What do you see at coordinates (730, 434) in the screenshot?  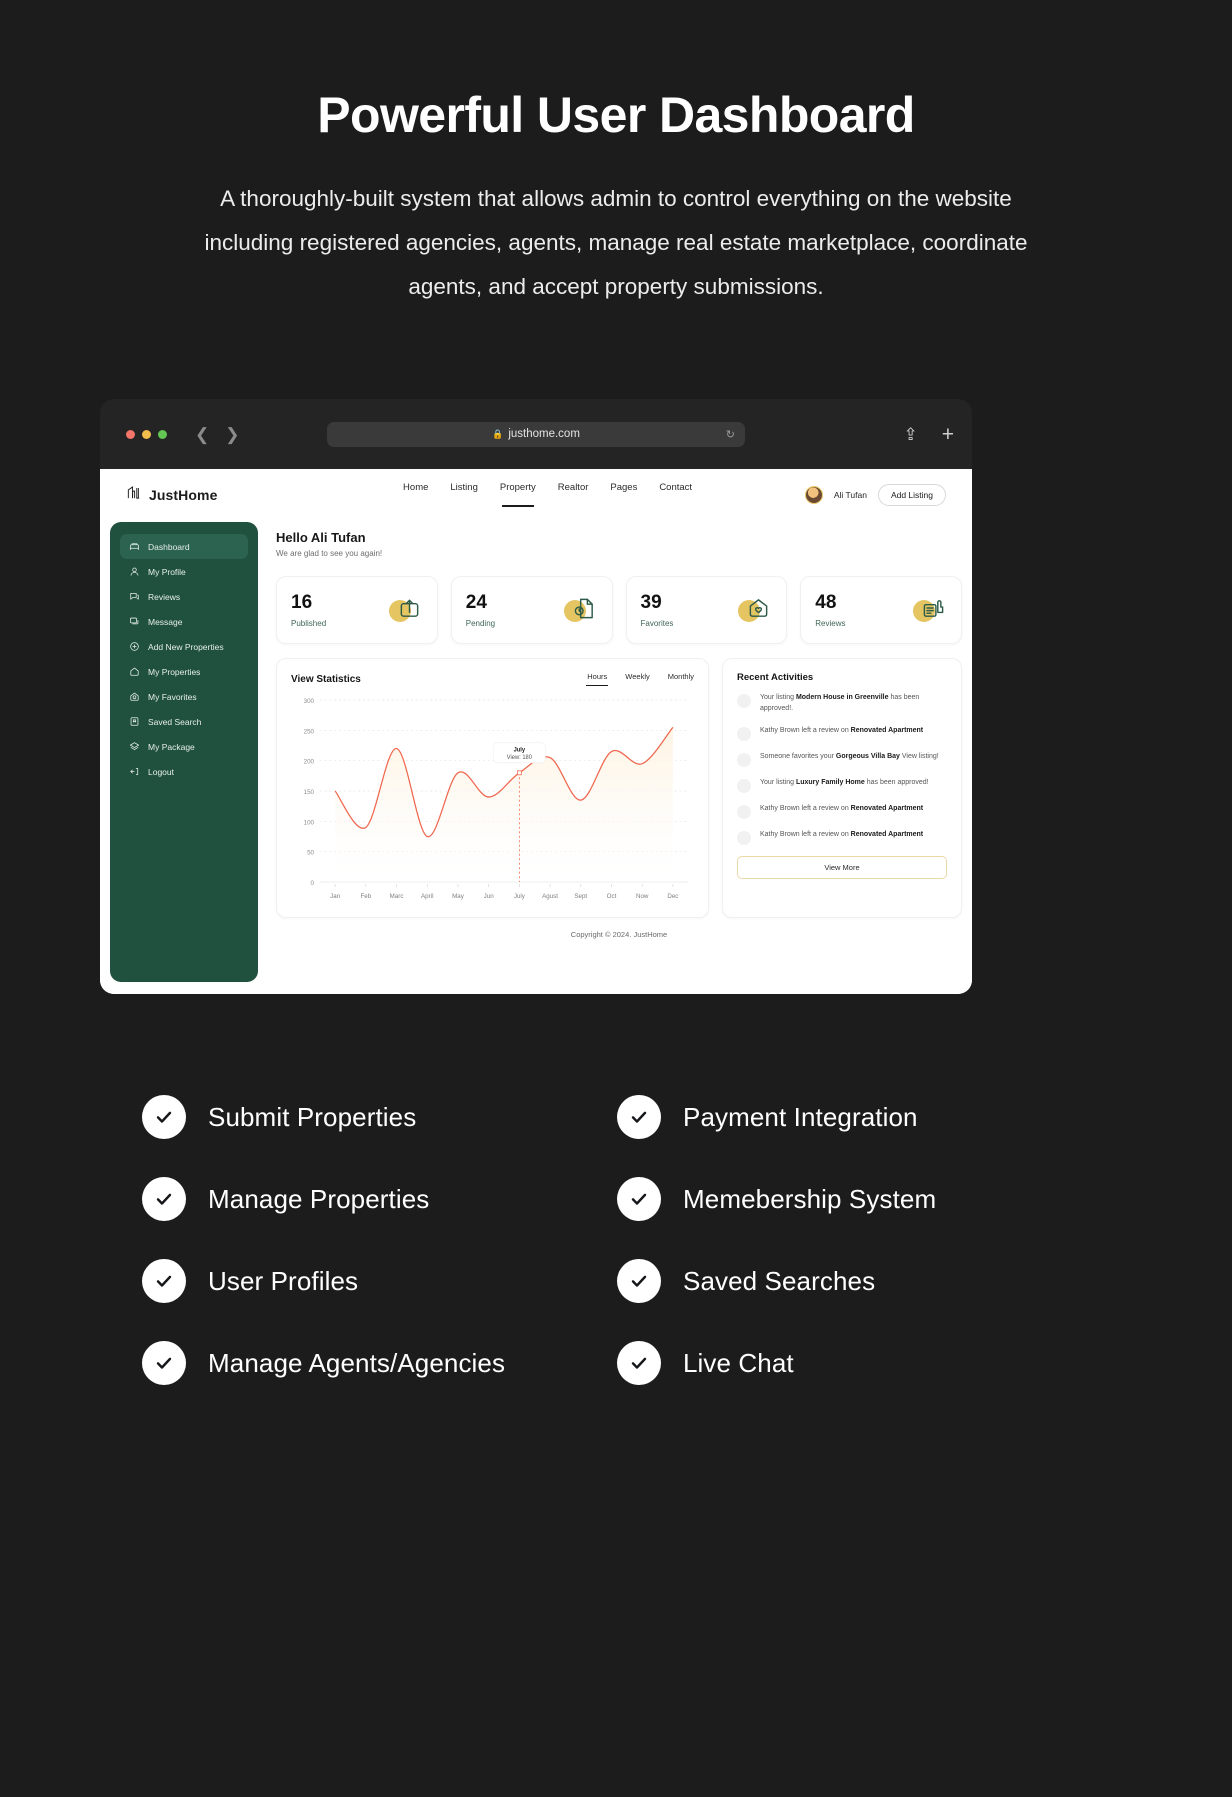 I see `reload-icon: ↻` at bounding box center [730, 434].